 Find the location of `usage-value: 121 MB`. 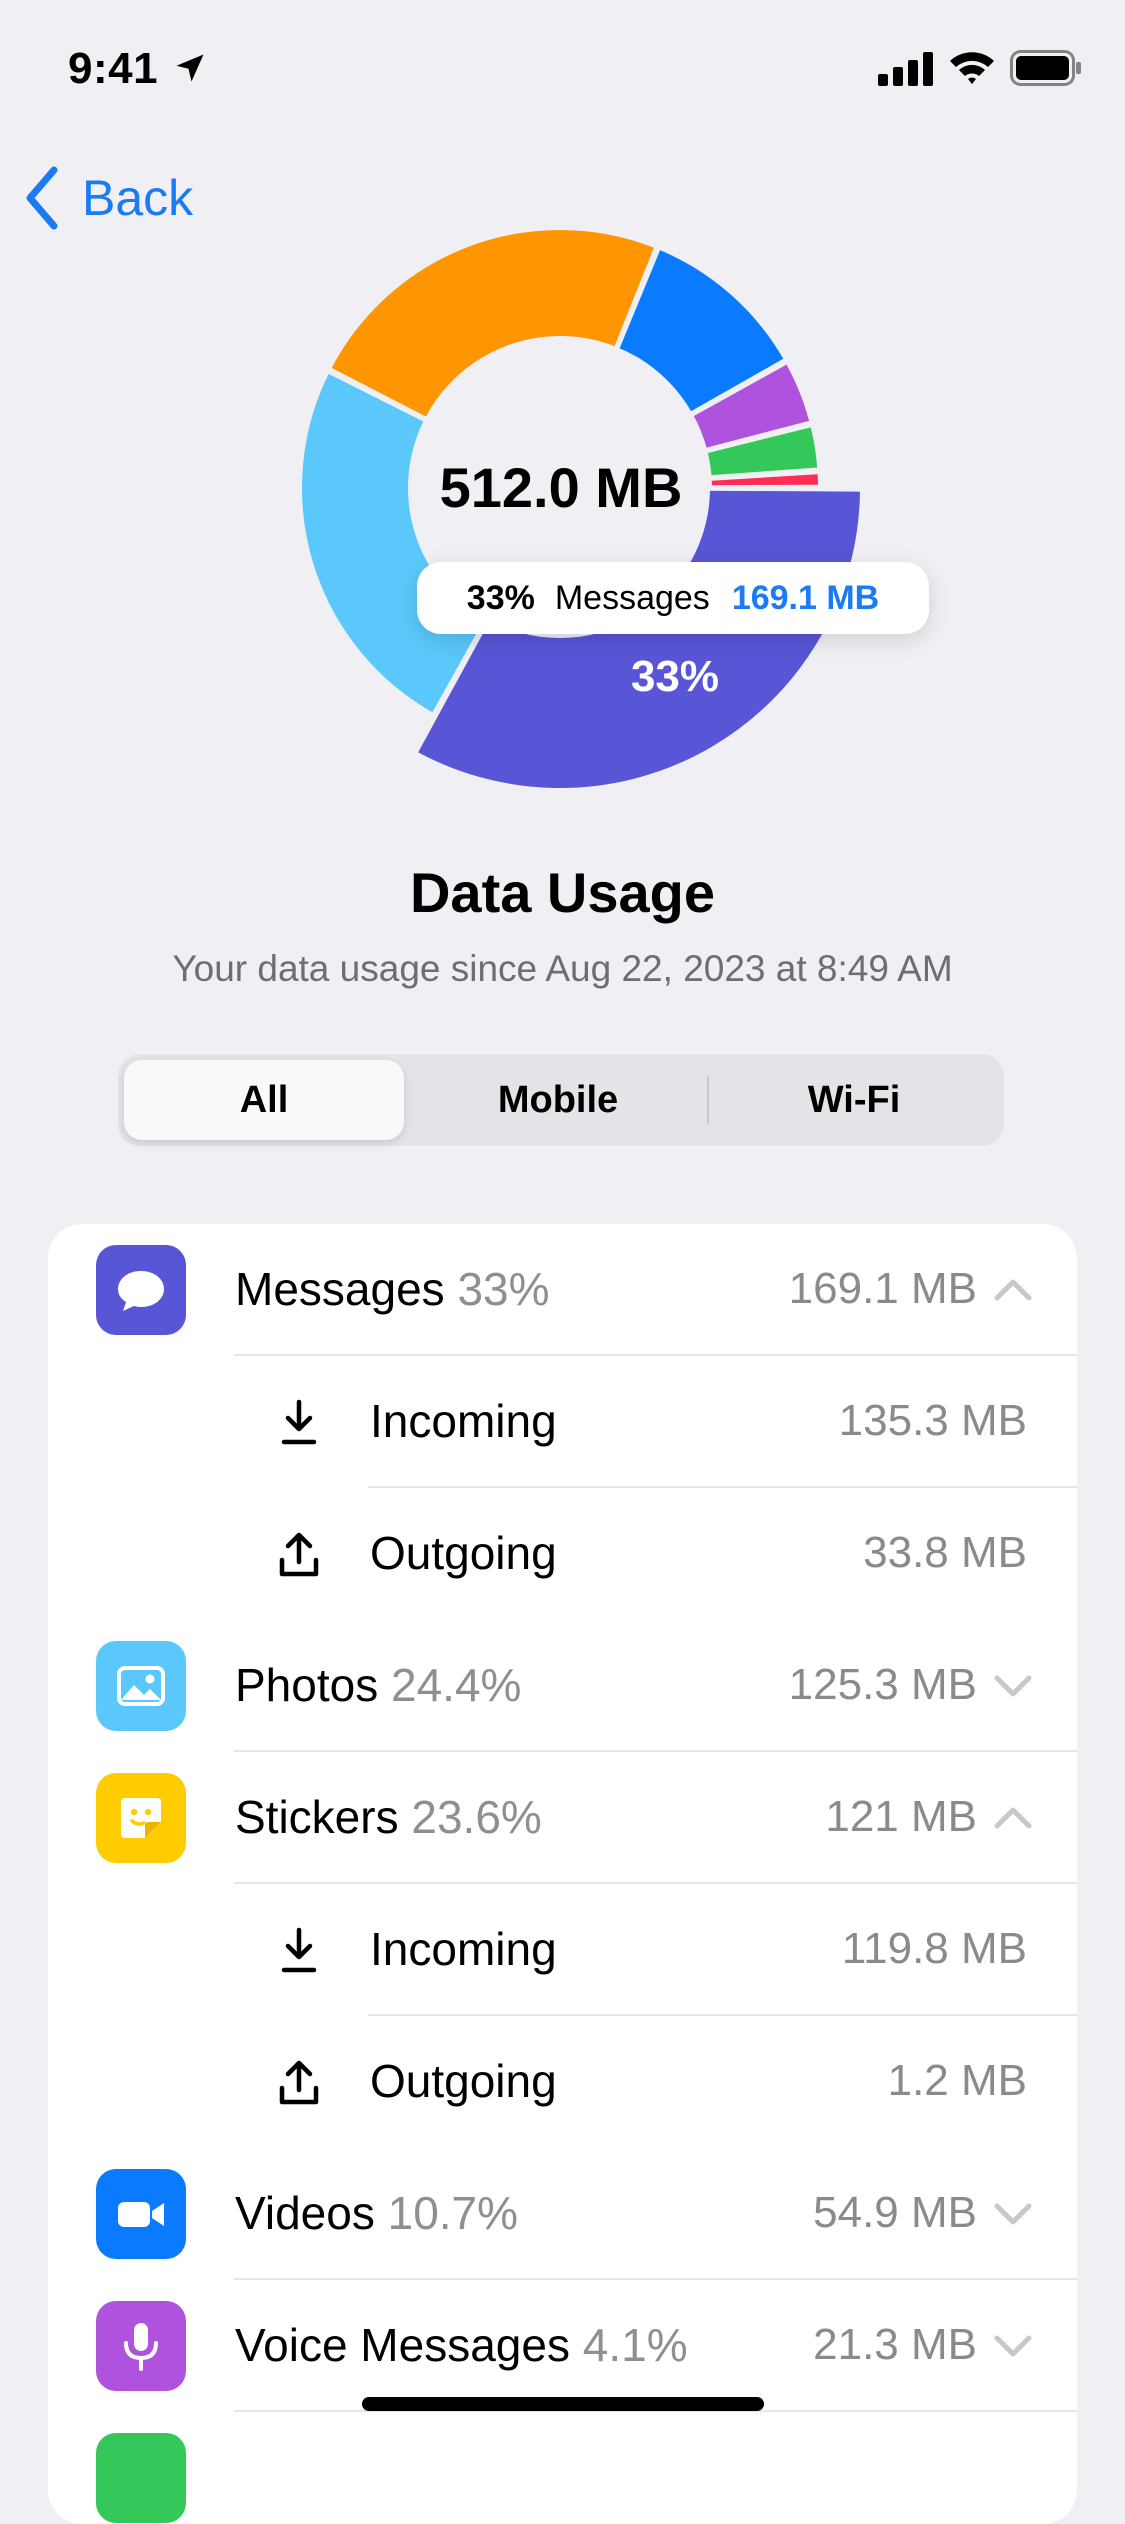

usage-value: 121 MB is located at coordinates (901, 1816).